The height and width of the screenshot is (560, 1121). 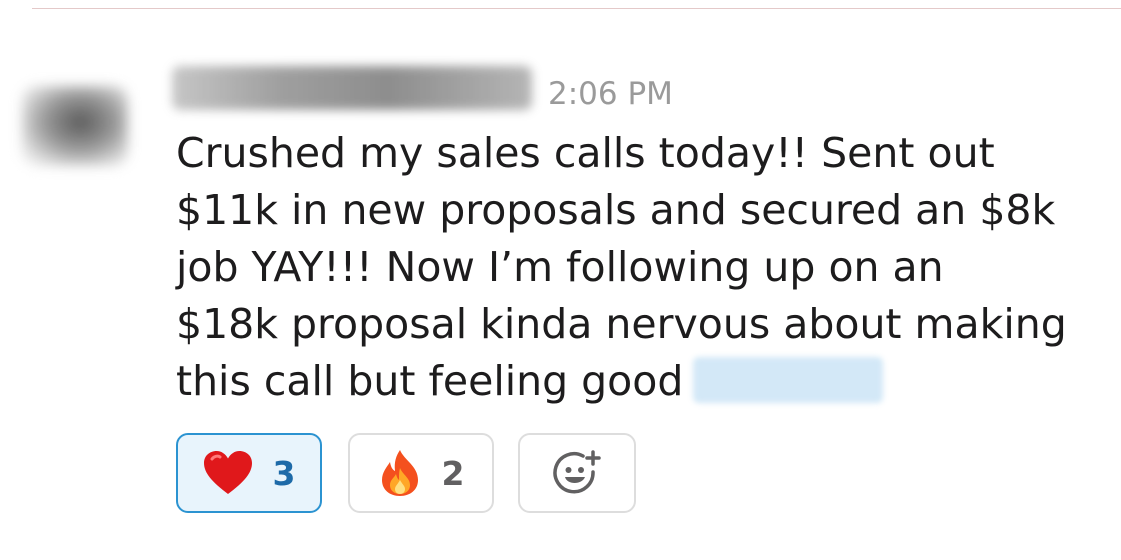 I want to click on add-reaction-icon, so click(x=577, y=473).